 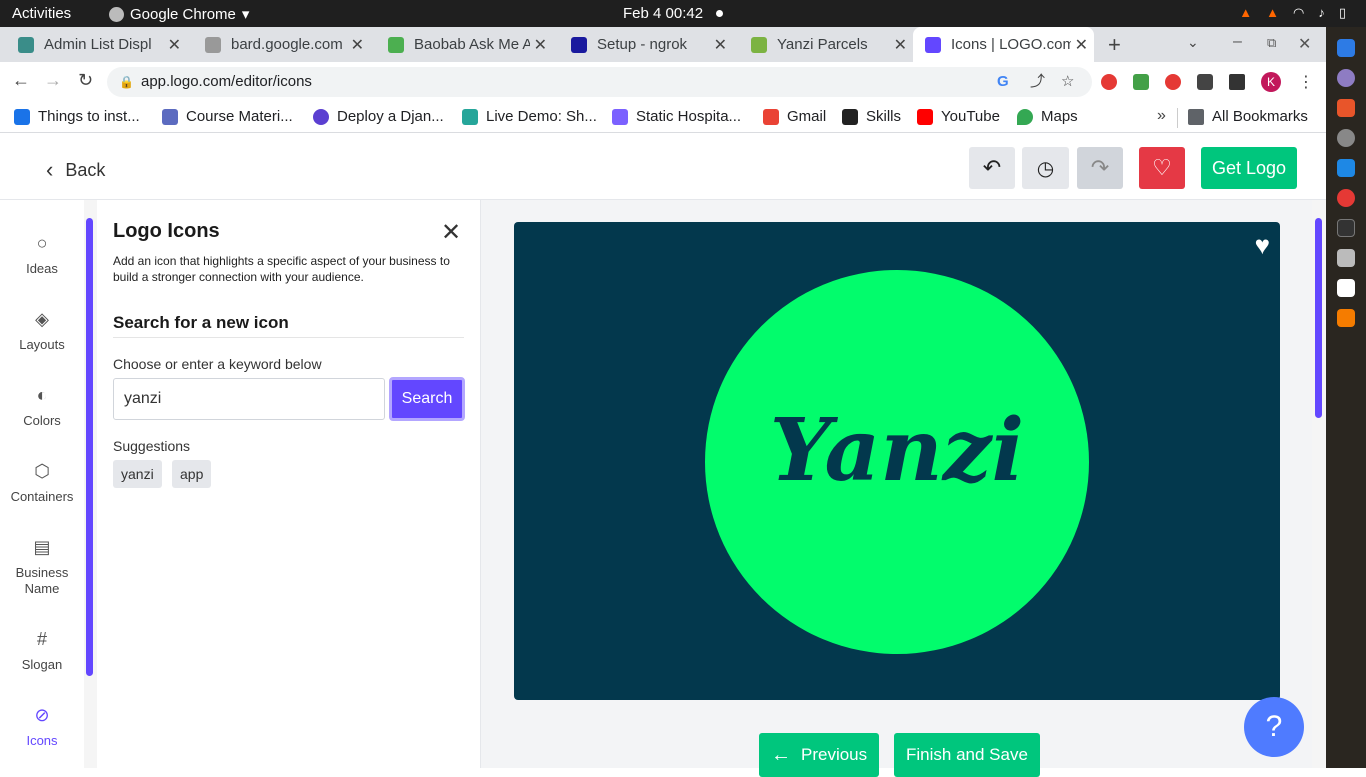 What do you see at coordinates (42, 330) in the screenshot?
I see `sidebar-item-layouts: ◈ Layouts` at bounding box center [42, 330].